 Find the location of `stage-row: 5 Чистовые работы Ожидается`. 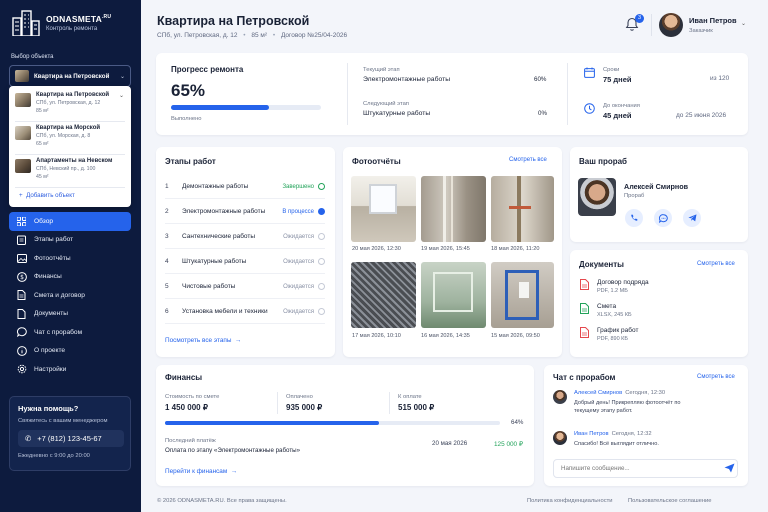

stage-row: 5 Чистовые работы Ожидается is located at coordinates (245, 287).